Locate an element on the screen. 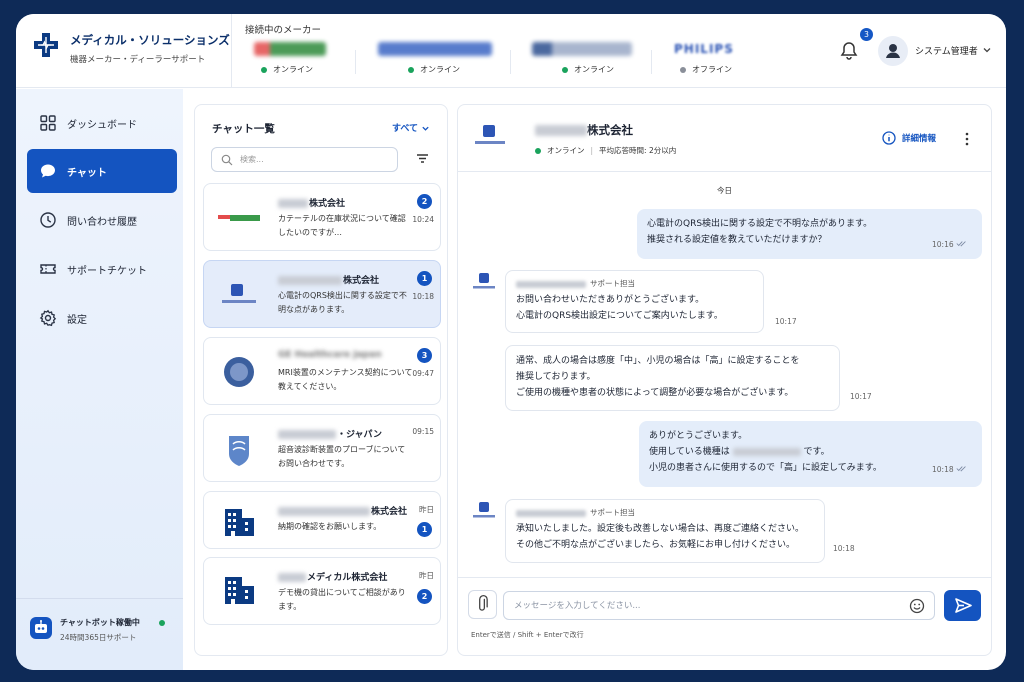 This screenshot has height=682, width=1024. message-time: 10:17 is located at coordinates (786, 321).